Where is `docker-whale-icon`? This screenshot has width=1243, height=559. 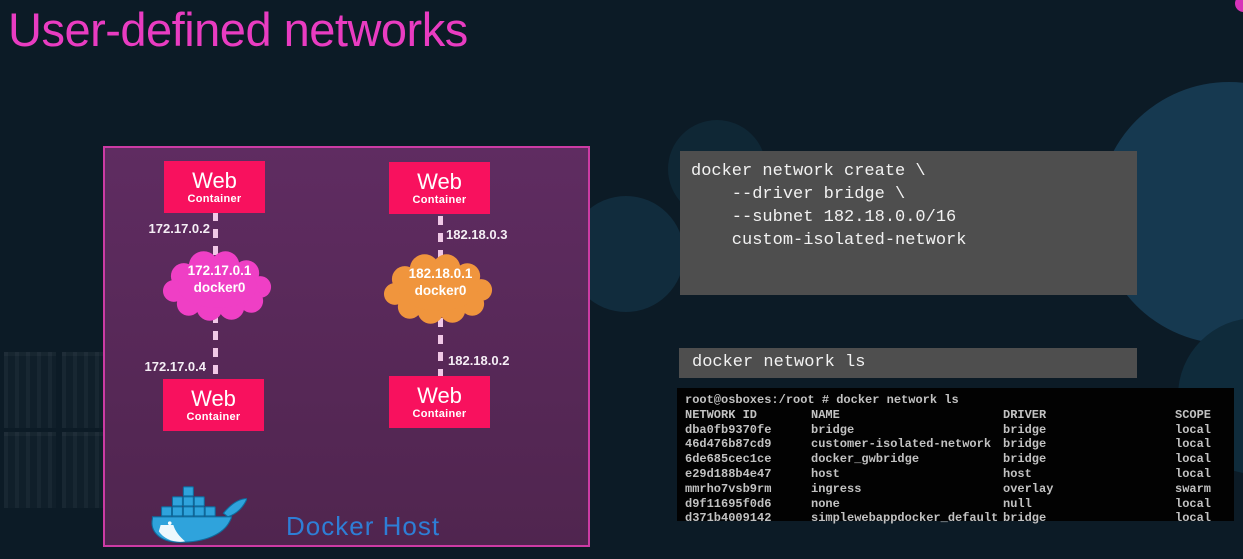 docker-whale-icon is located at coordinates (199, 514).